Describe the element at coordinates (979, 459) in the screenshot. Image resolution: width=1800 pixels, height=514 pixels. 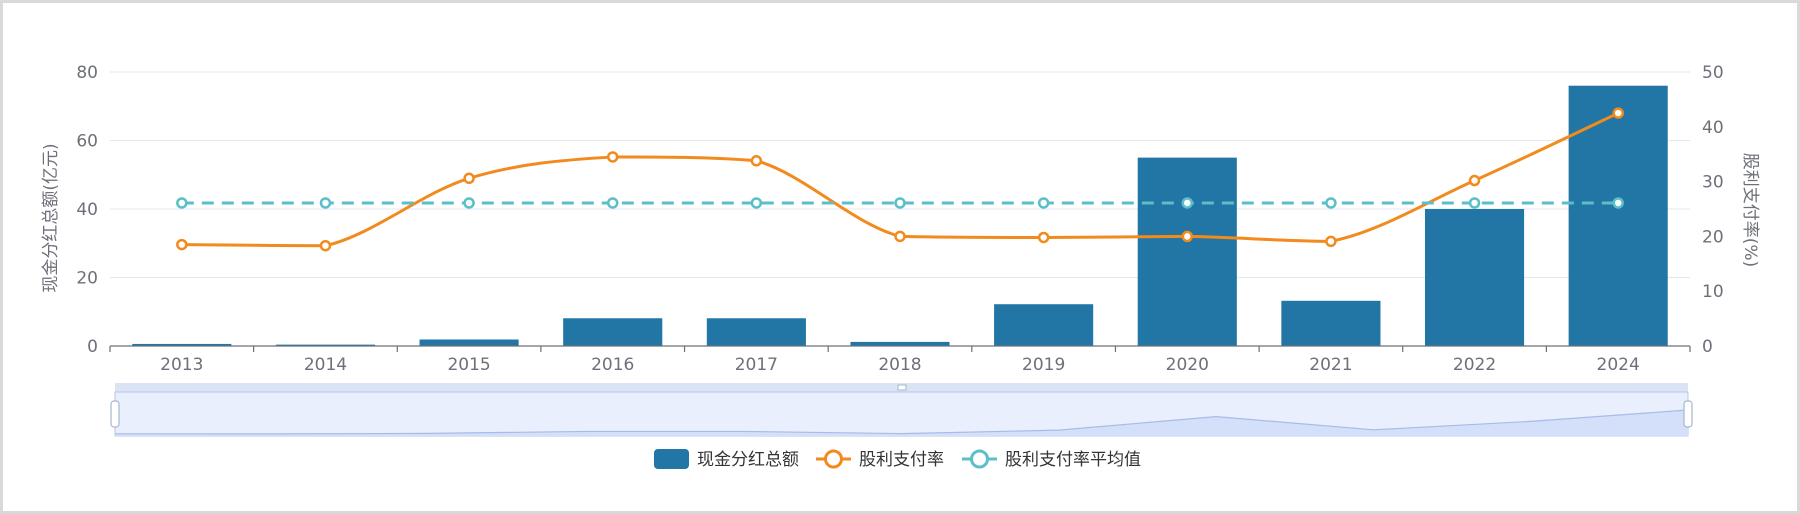
I see `legend-average-marker` at that location.